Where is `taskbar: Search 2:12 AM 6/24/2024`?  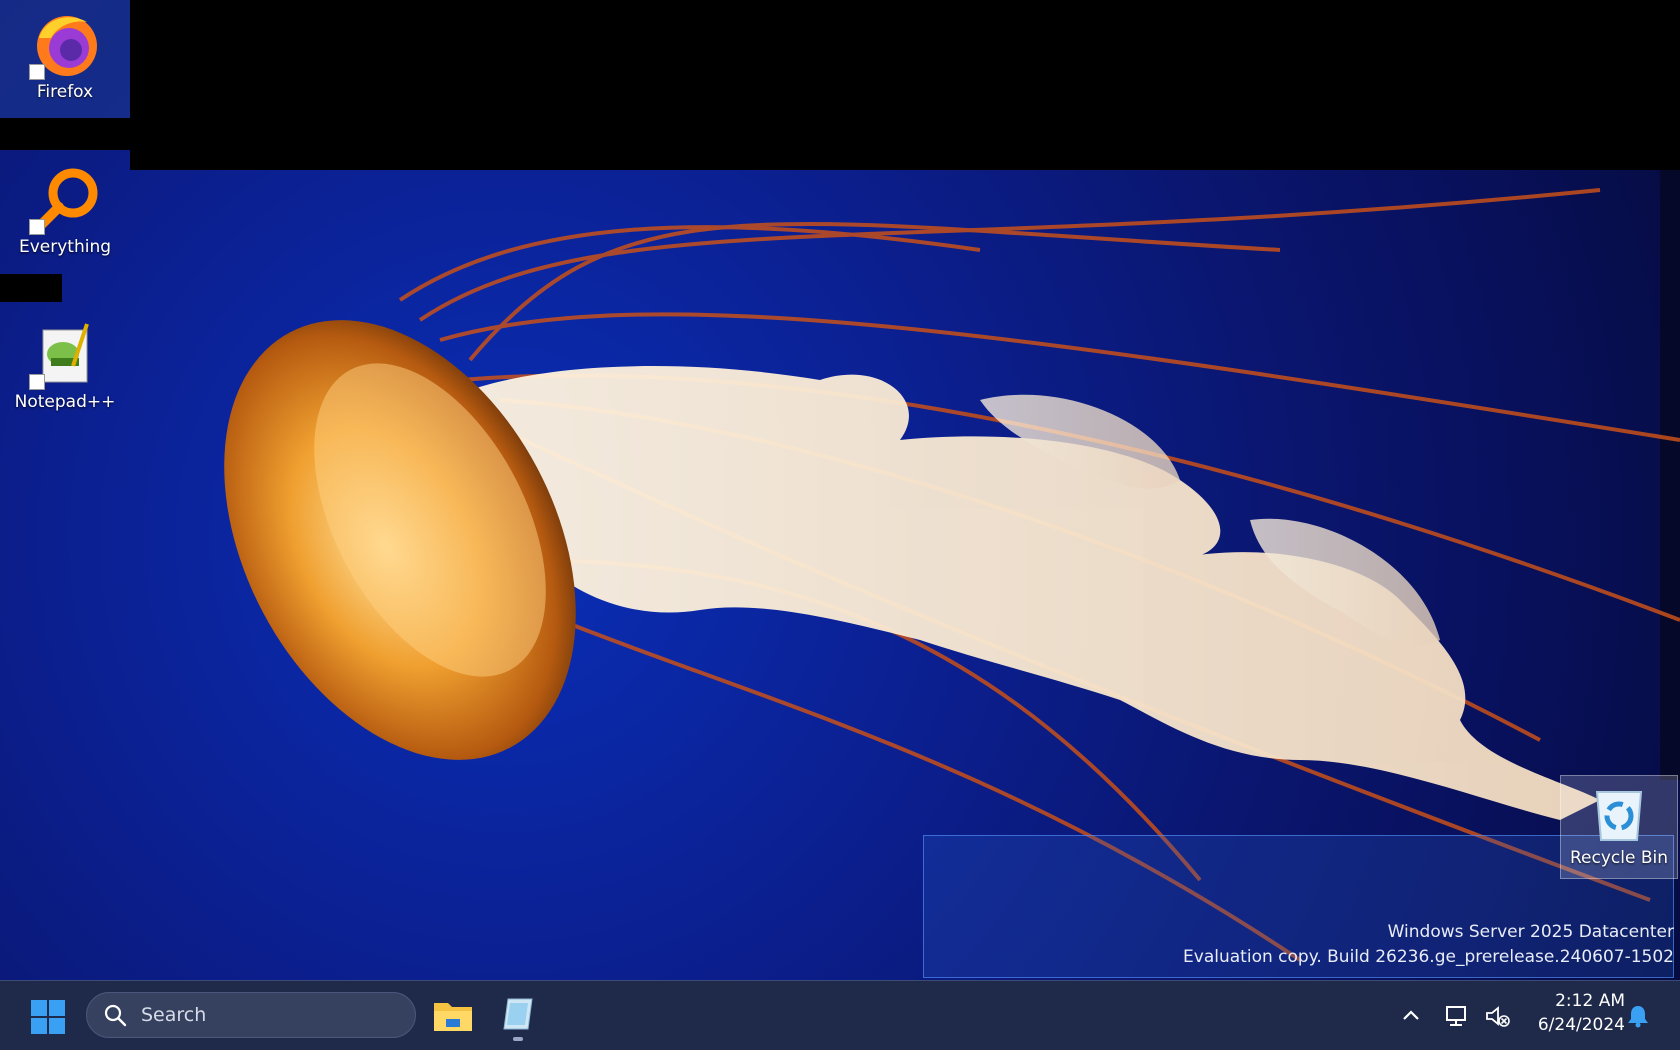
taskbar: Search 2:12 AM 6/24/2024 is located at coordinates (840, 1015).